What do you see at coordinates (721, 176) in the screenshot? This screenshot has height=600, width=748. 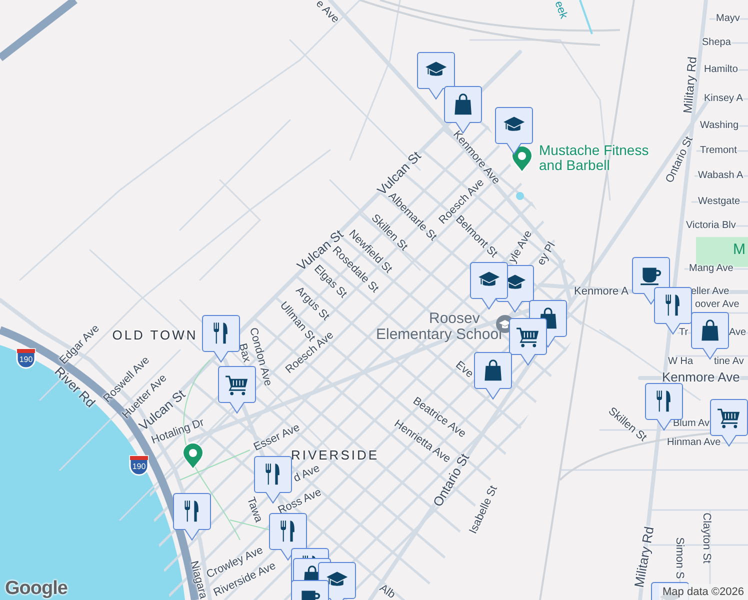 I see `street-label: Wabash A` at bounding box center [721, 176].